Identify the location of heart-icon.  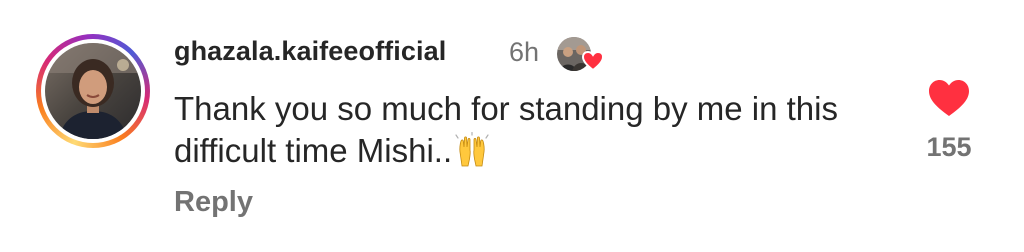
(949, 98).